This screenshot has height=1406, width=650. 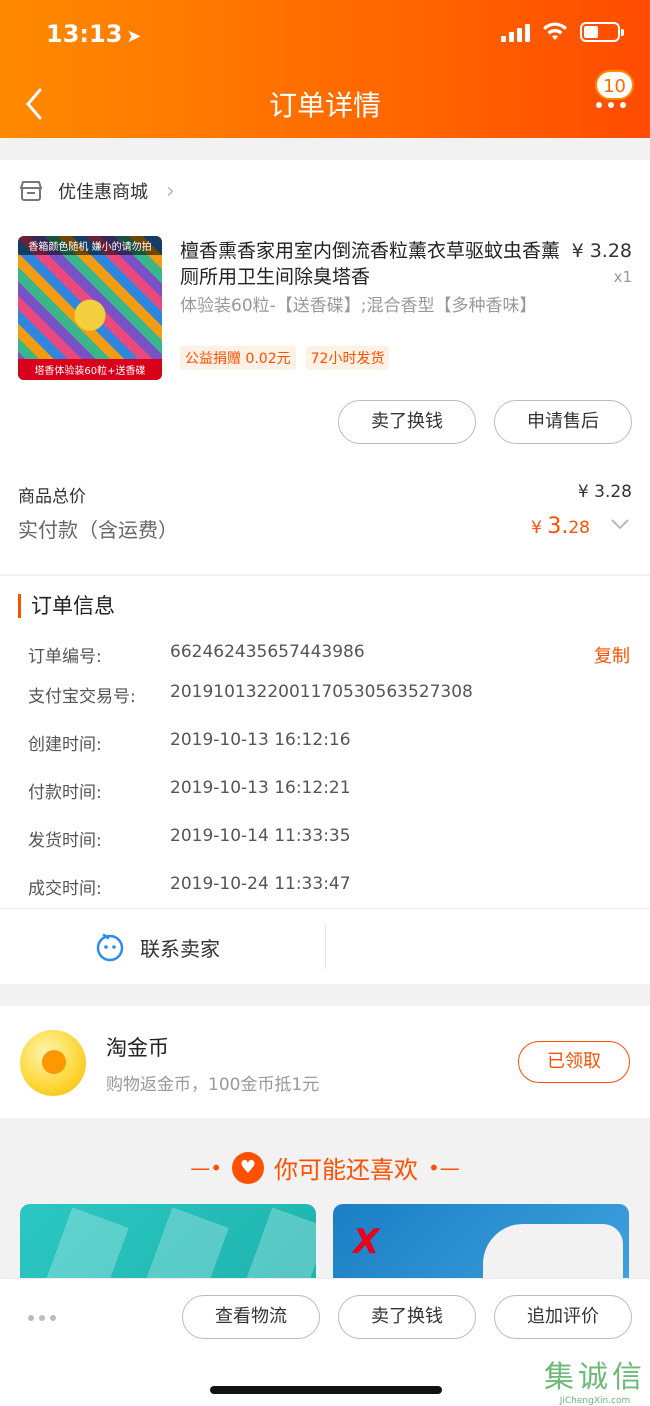 I want to click on created-time-label: 创建时间:, so click(x=65, y=745).